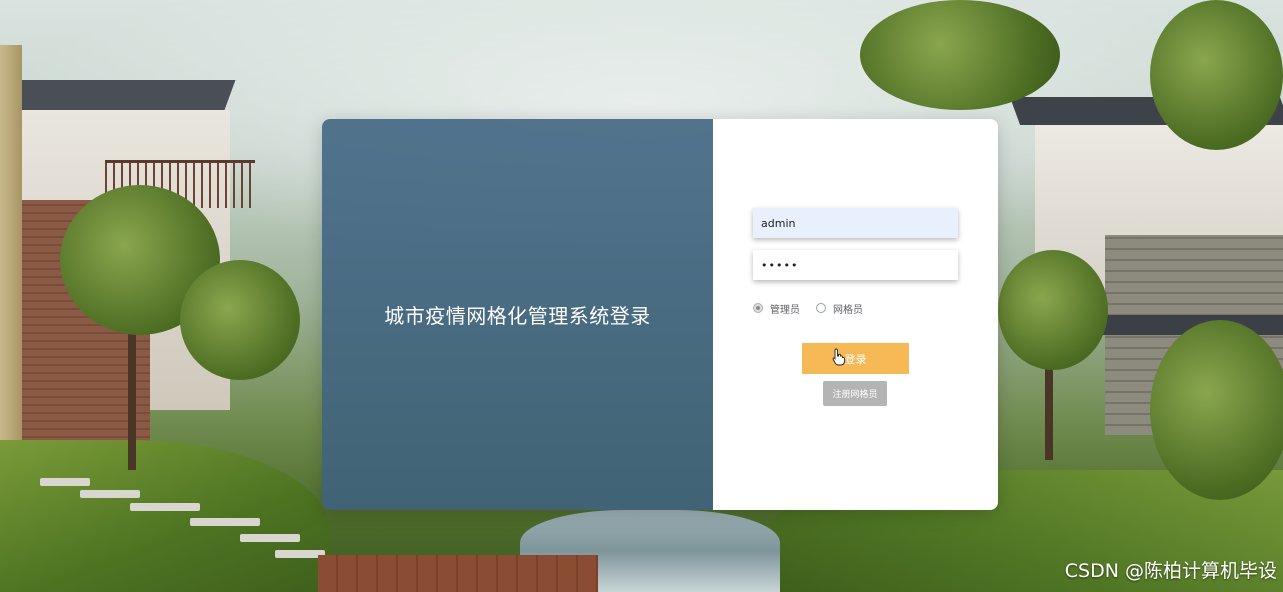 The image size is (1283, 592). Describe the element at coordinates (855, 223) in the screenshot. I see `username-input` at that location.